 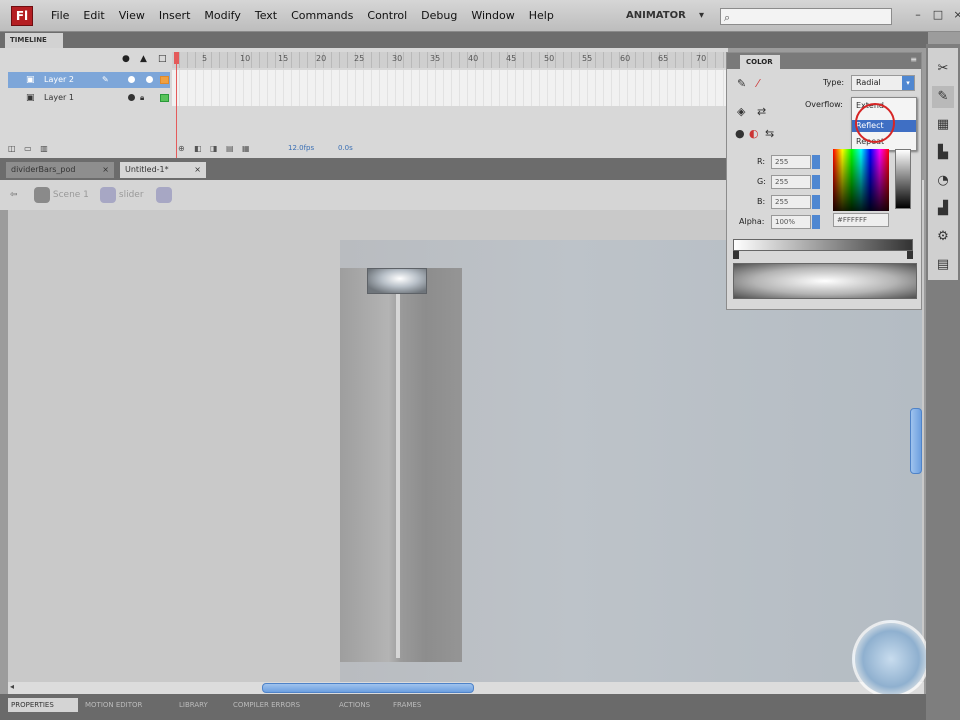 I want to click on tab-motion-editor: MOTION EDITOR, so click(x=113, y=705).